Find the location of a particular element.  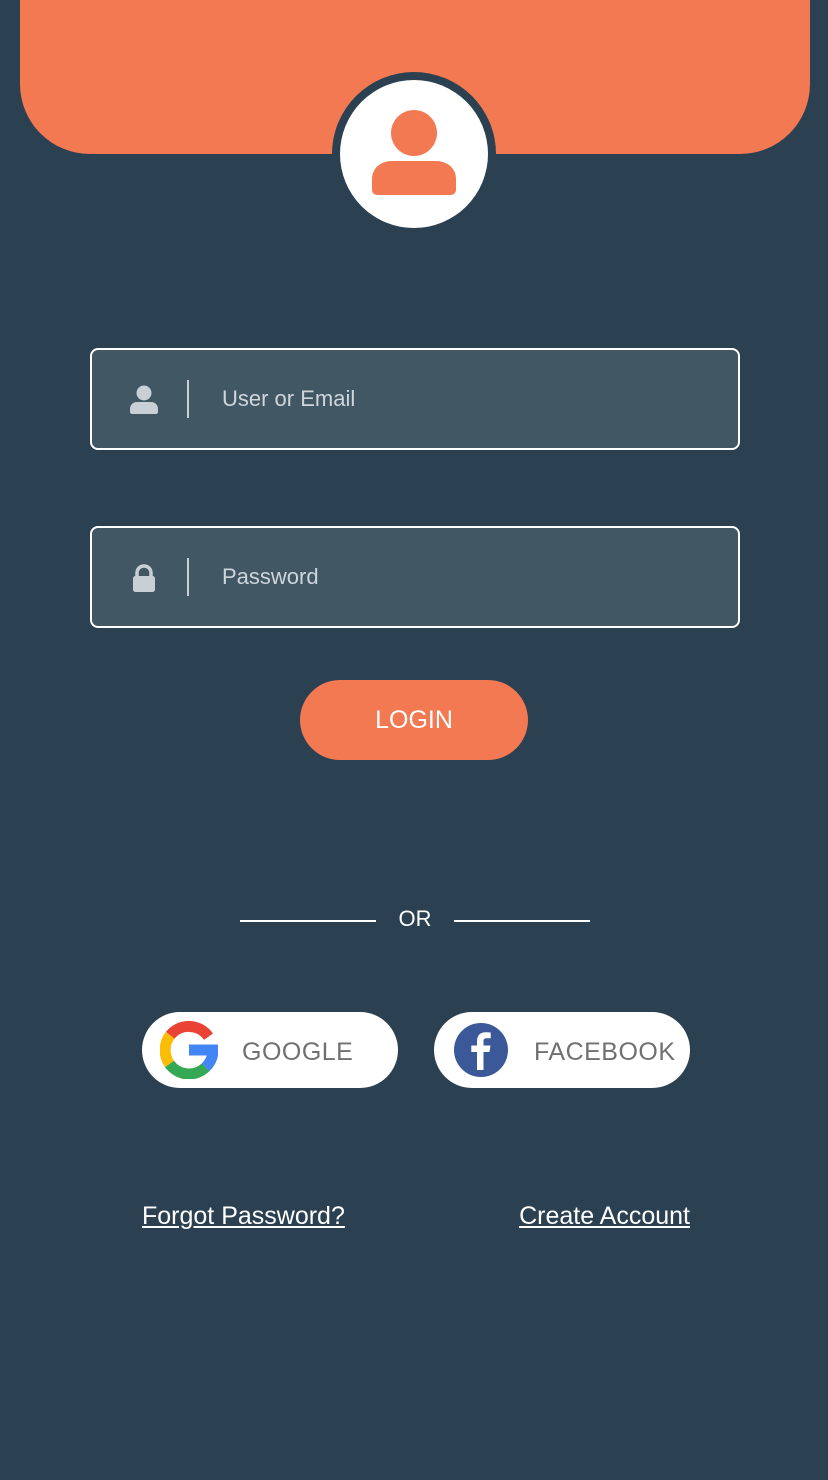

google-icon is located at coordinates (189, 1050).